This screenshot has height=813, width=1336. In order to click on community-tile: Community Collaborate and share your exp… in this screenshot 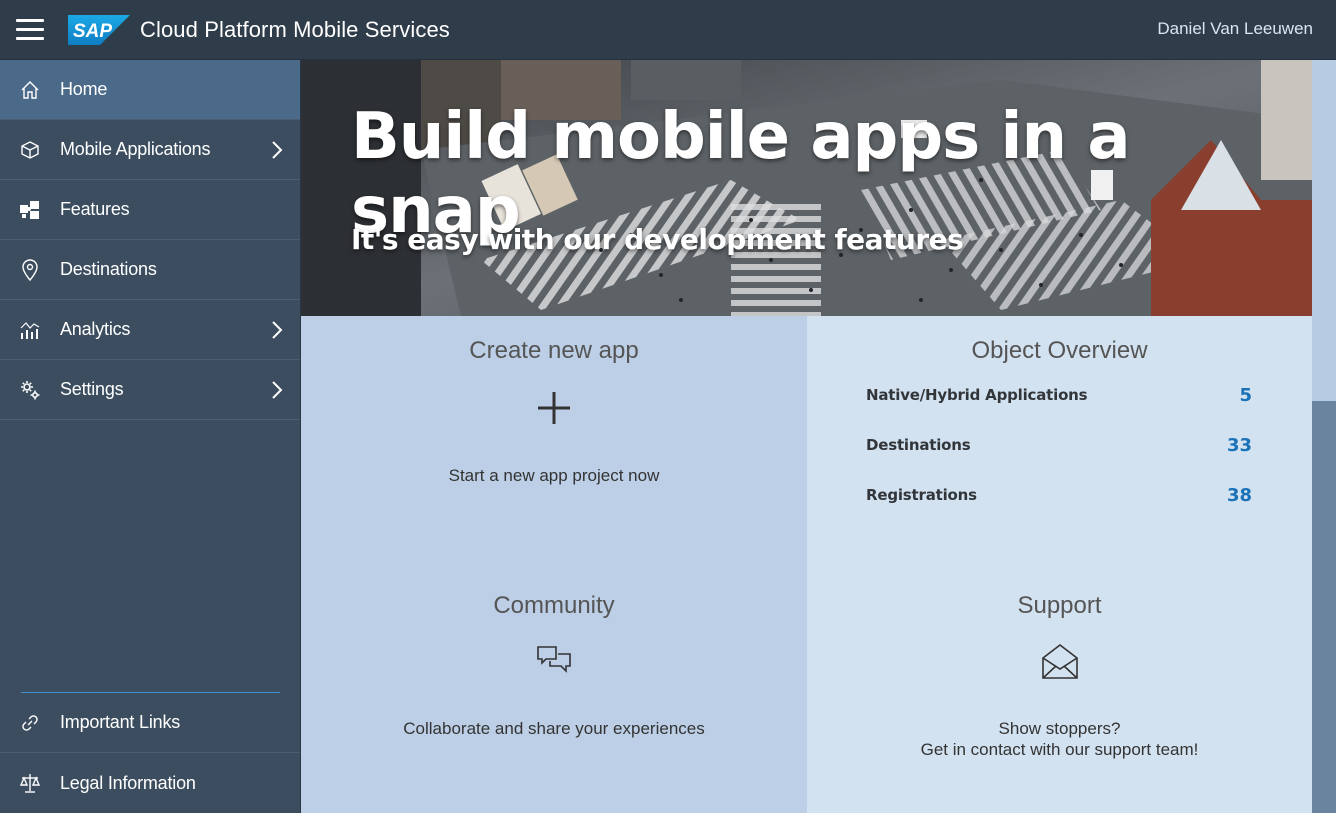, I will do `click(554, 691)`.